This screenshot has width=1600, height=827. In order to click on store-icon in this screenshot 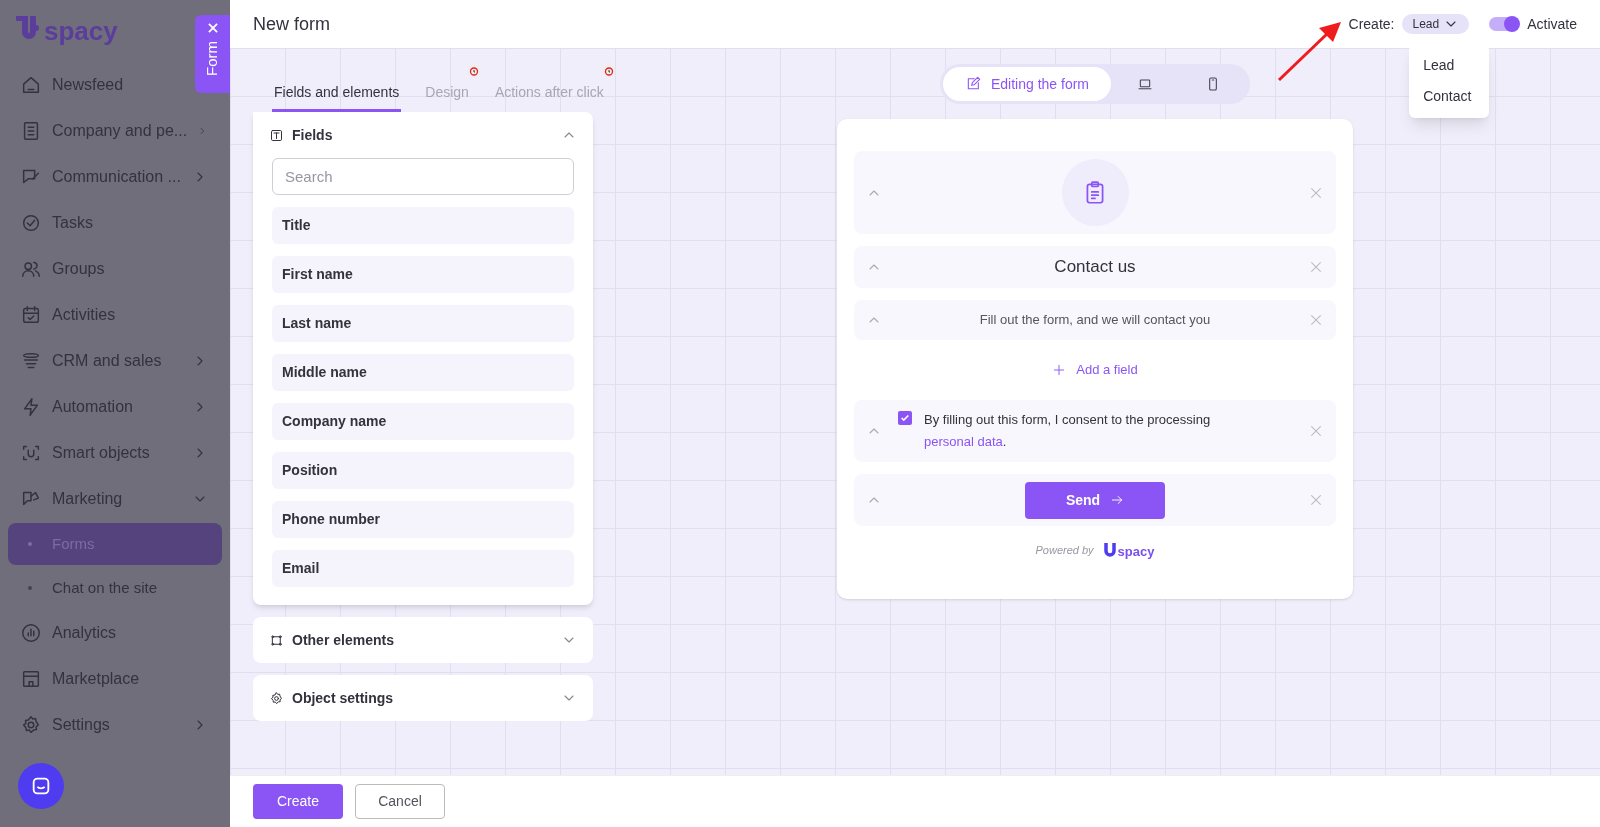, I will do `click(31, 679)`.